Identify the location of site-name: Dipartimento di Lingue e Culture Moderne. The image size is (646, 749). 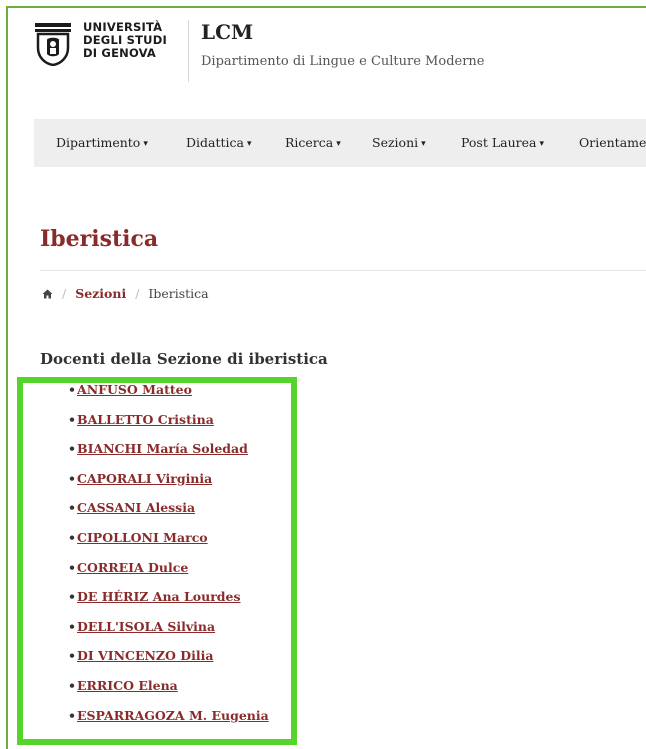
(343, 61).